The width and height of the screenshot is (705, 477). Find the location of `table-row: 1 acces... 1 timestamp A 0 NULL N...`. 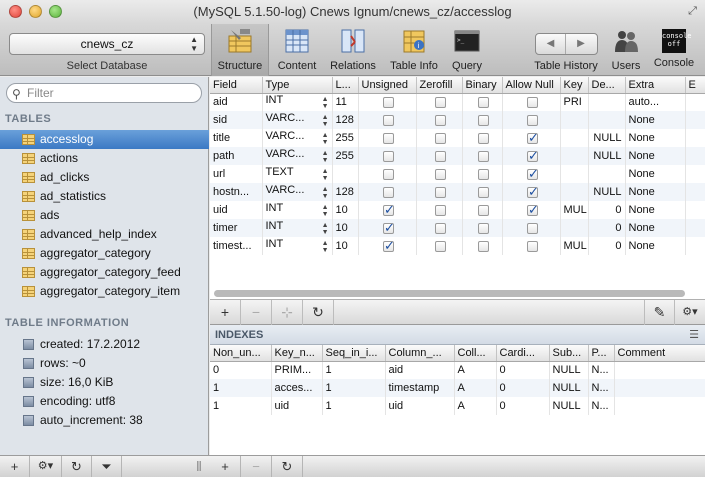

table-row: 1 acces... 1 timestamp A 0 NULL N... is located at coordinates (457, 388).